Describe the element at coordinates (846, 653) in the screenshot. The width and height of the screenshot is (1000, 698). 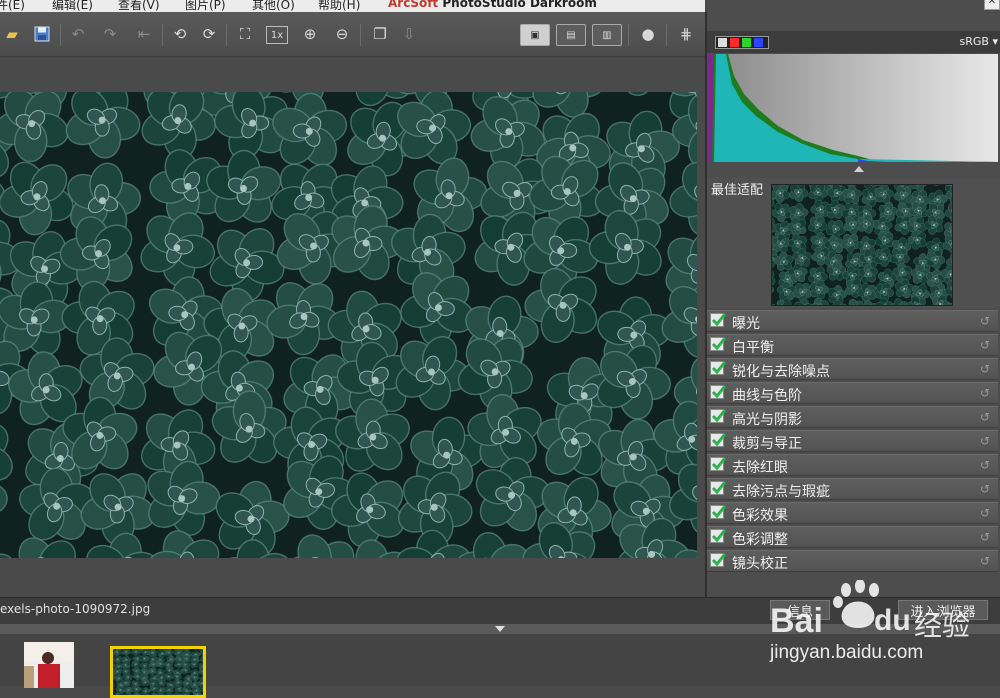
I see `watermark-url: jingyan.baidu.com` at that location.